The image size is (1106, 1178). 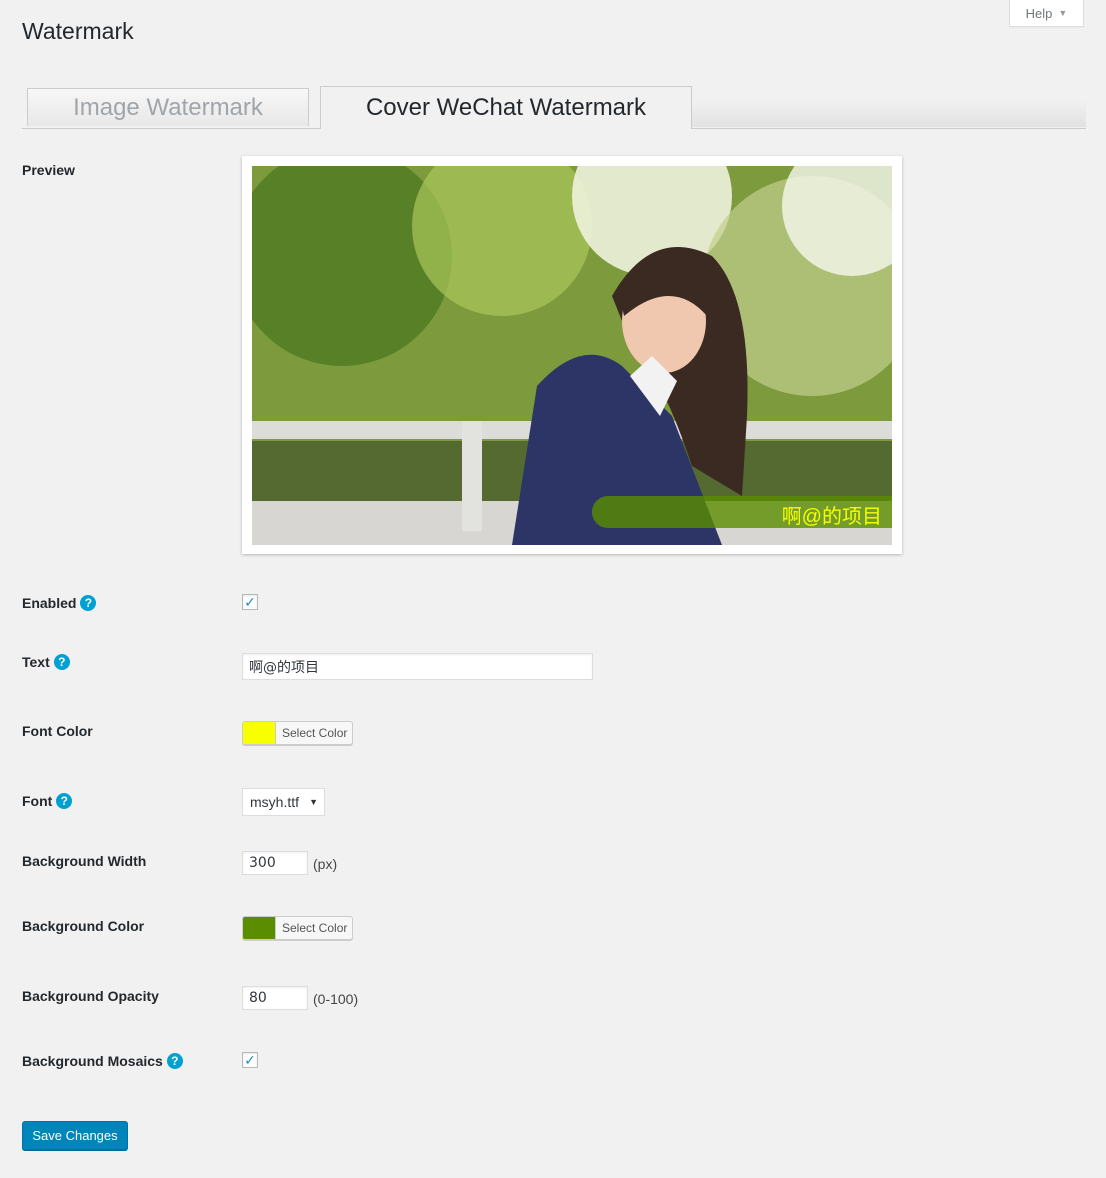 I want to click on font-color-picker: Select Color, so click(x=297, y=733).